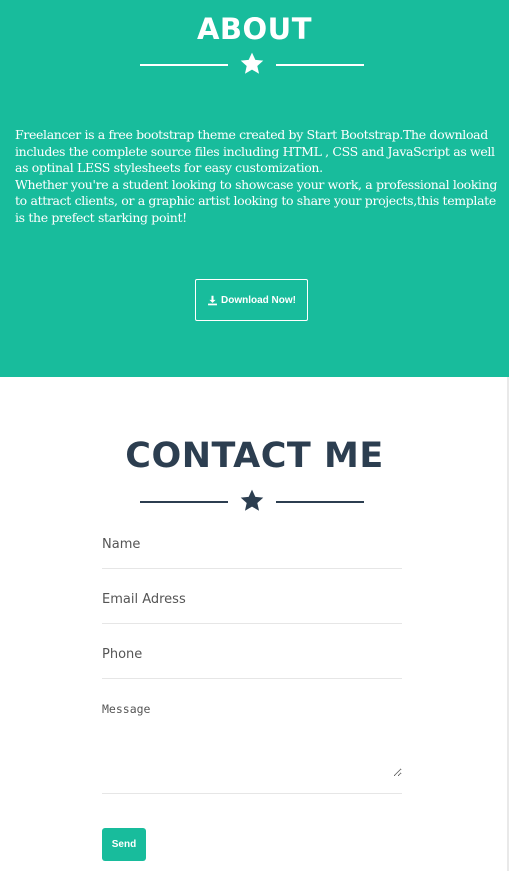 The image size is (509, 871). I want to click on name-input, so click(252, 544).